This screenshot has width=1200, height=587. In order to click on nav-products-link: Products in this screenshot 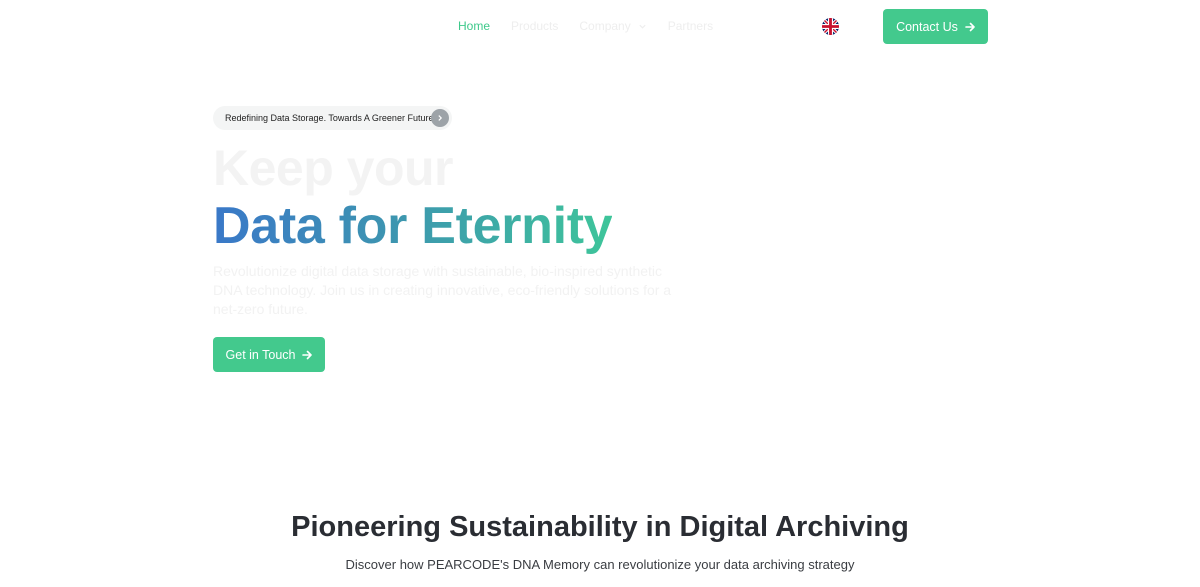, I will do `click(534, 26)`.